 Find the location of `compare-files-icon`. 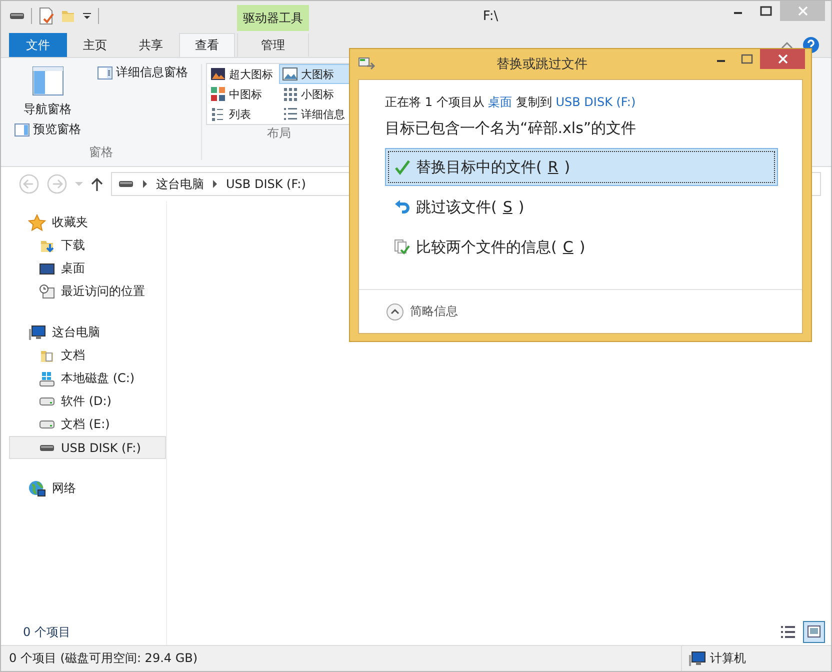

compare-files-icon is located at coordinates (402, 247).